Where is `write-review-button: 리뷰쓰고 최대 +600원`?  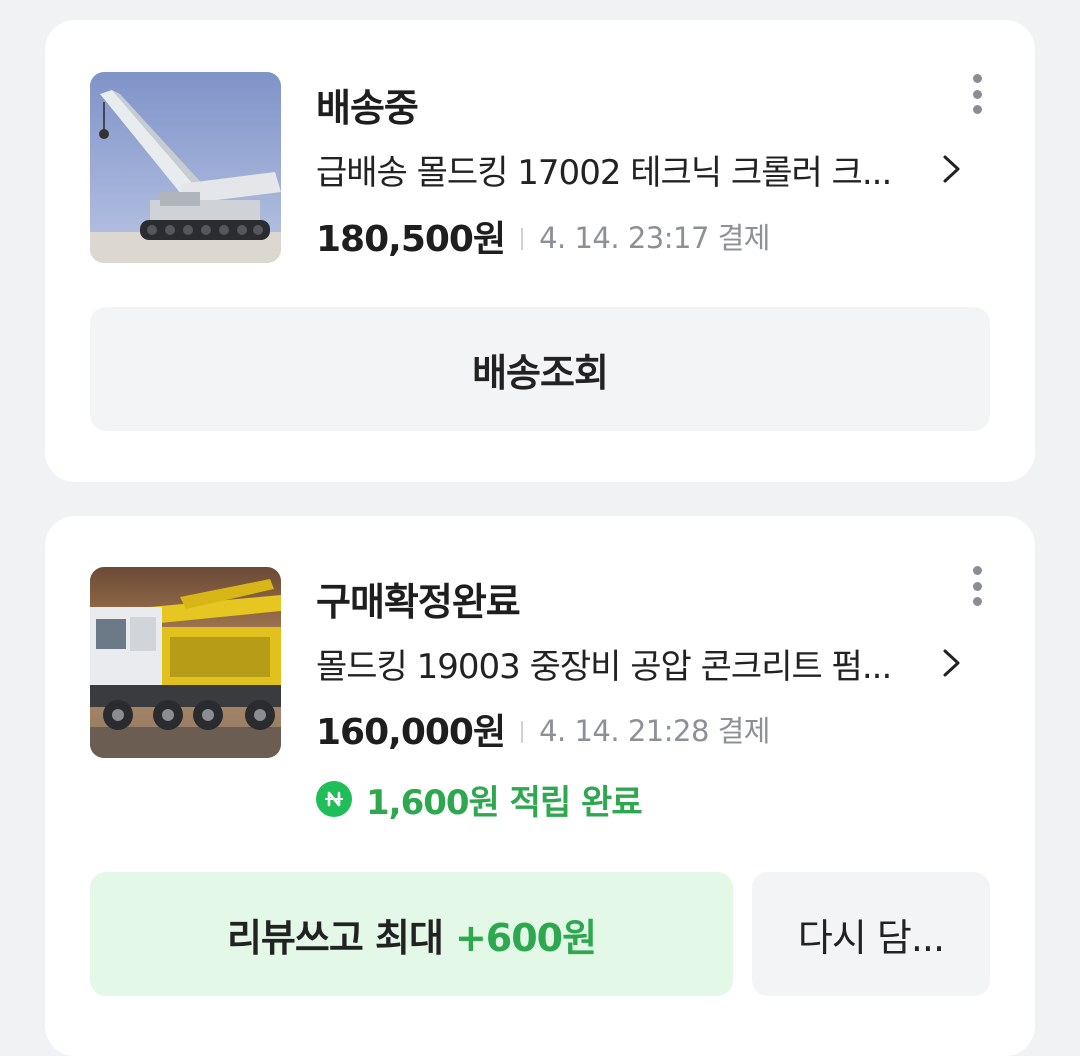
write-review-button: 리뷰쓰고 최대 +600원 is located at coordinates (411, 934).